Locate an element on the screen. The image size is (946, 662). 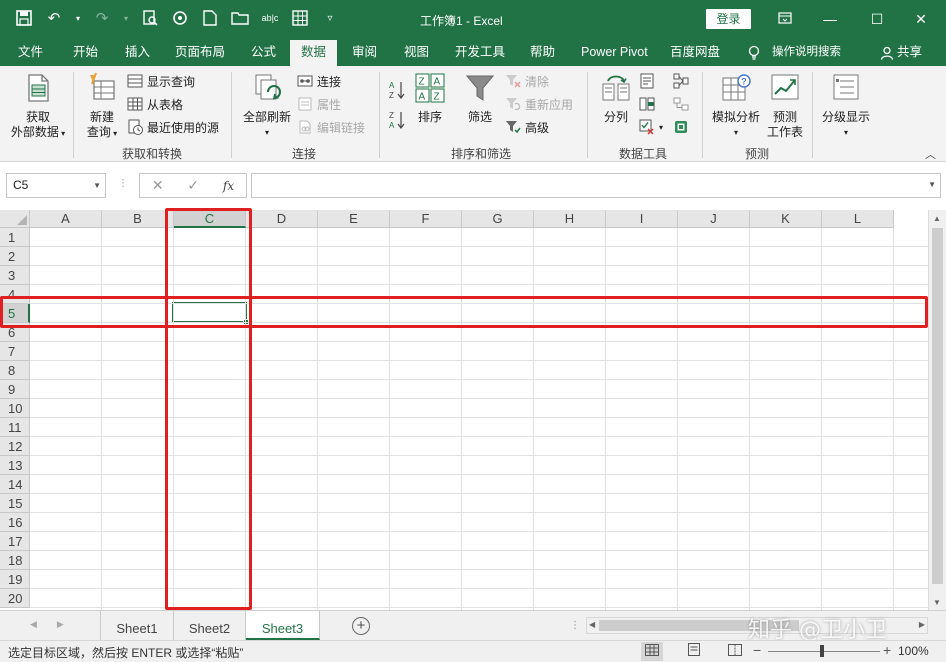
zoom-out-icon: − is located at coordinates (757, 650).